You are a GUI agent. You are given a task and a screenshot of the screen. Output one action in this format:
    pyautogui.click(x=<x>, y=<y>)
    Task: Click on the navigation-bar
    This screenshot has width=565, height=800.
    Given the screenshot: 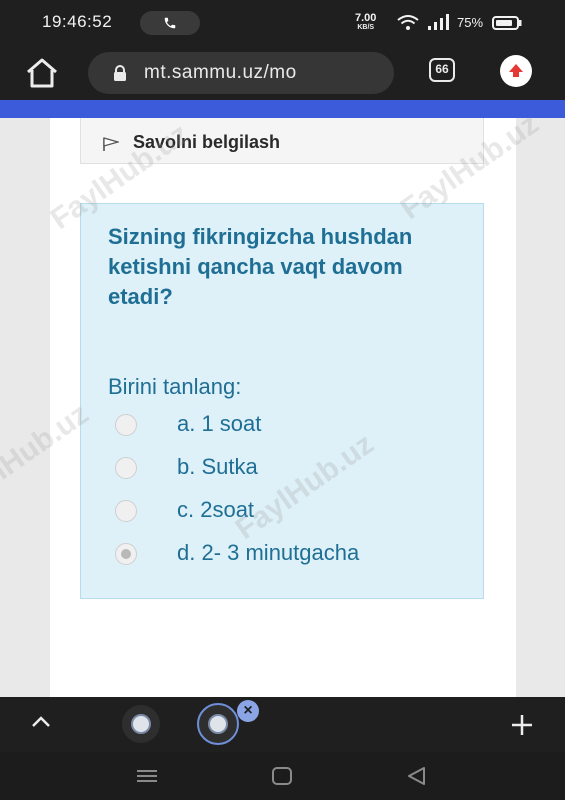 What is the action you would take?
    pyautogui.click(x=282, y=776)
    